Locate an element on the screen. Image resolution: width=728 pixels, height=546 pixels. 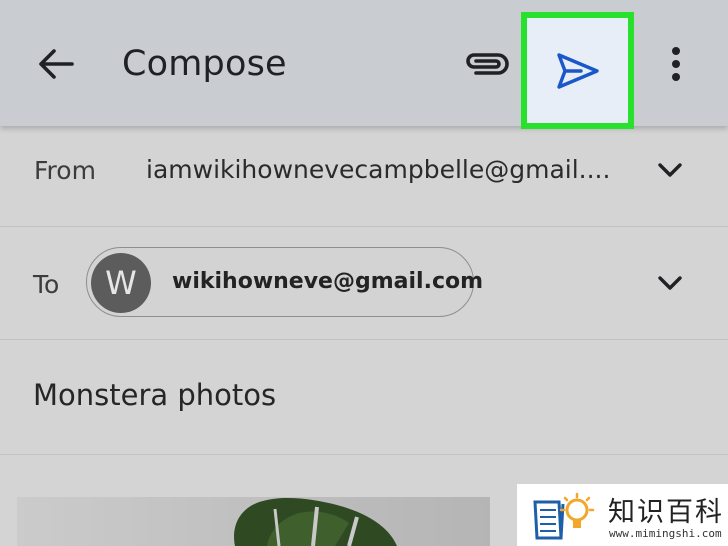
to-expand-button is located at coordinates (670, 283).